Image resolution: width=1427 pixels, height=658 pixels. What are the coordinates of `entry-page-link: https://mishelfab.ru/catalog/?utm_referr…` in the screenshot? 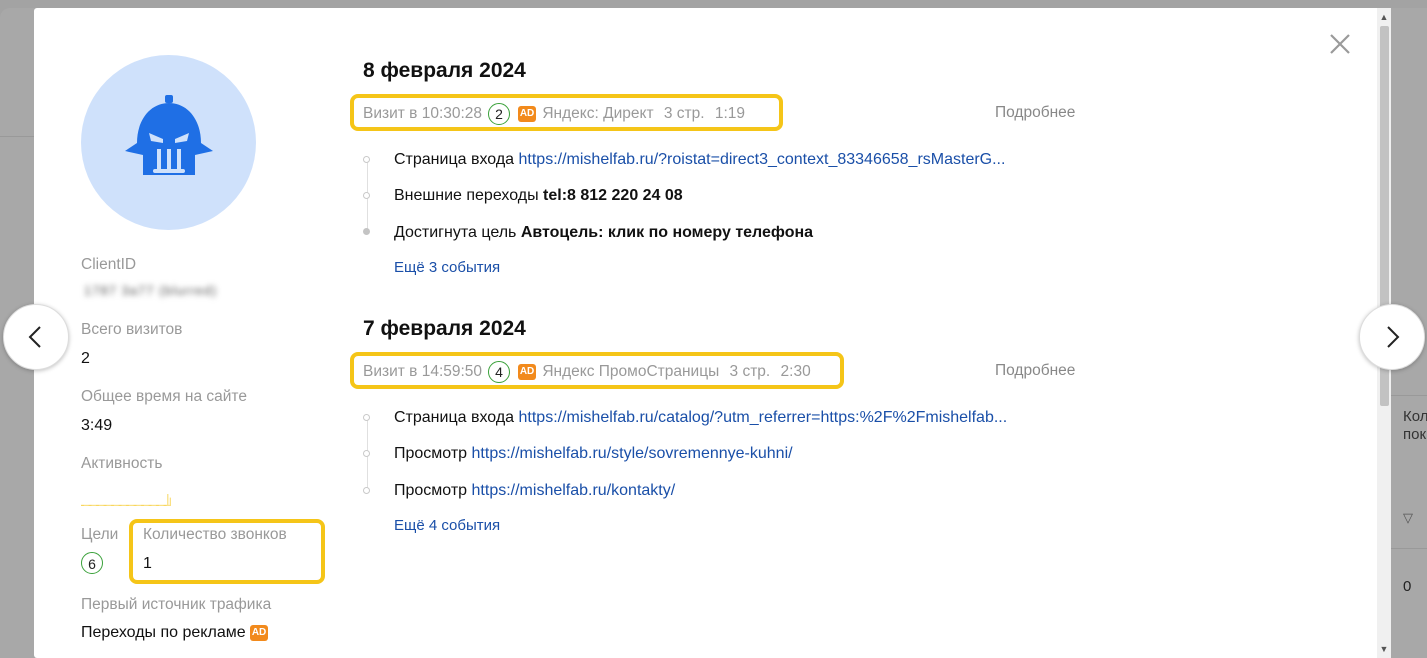 It's located at (763, 417).